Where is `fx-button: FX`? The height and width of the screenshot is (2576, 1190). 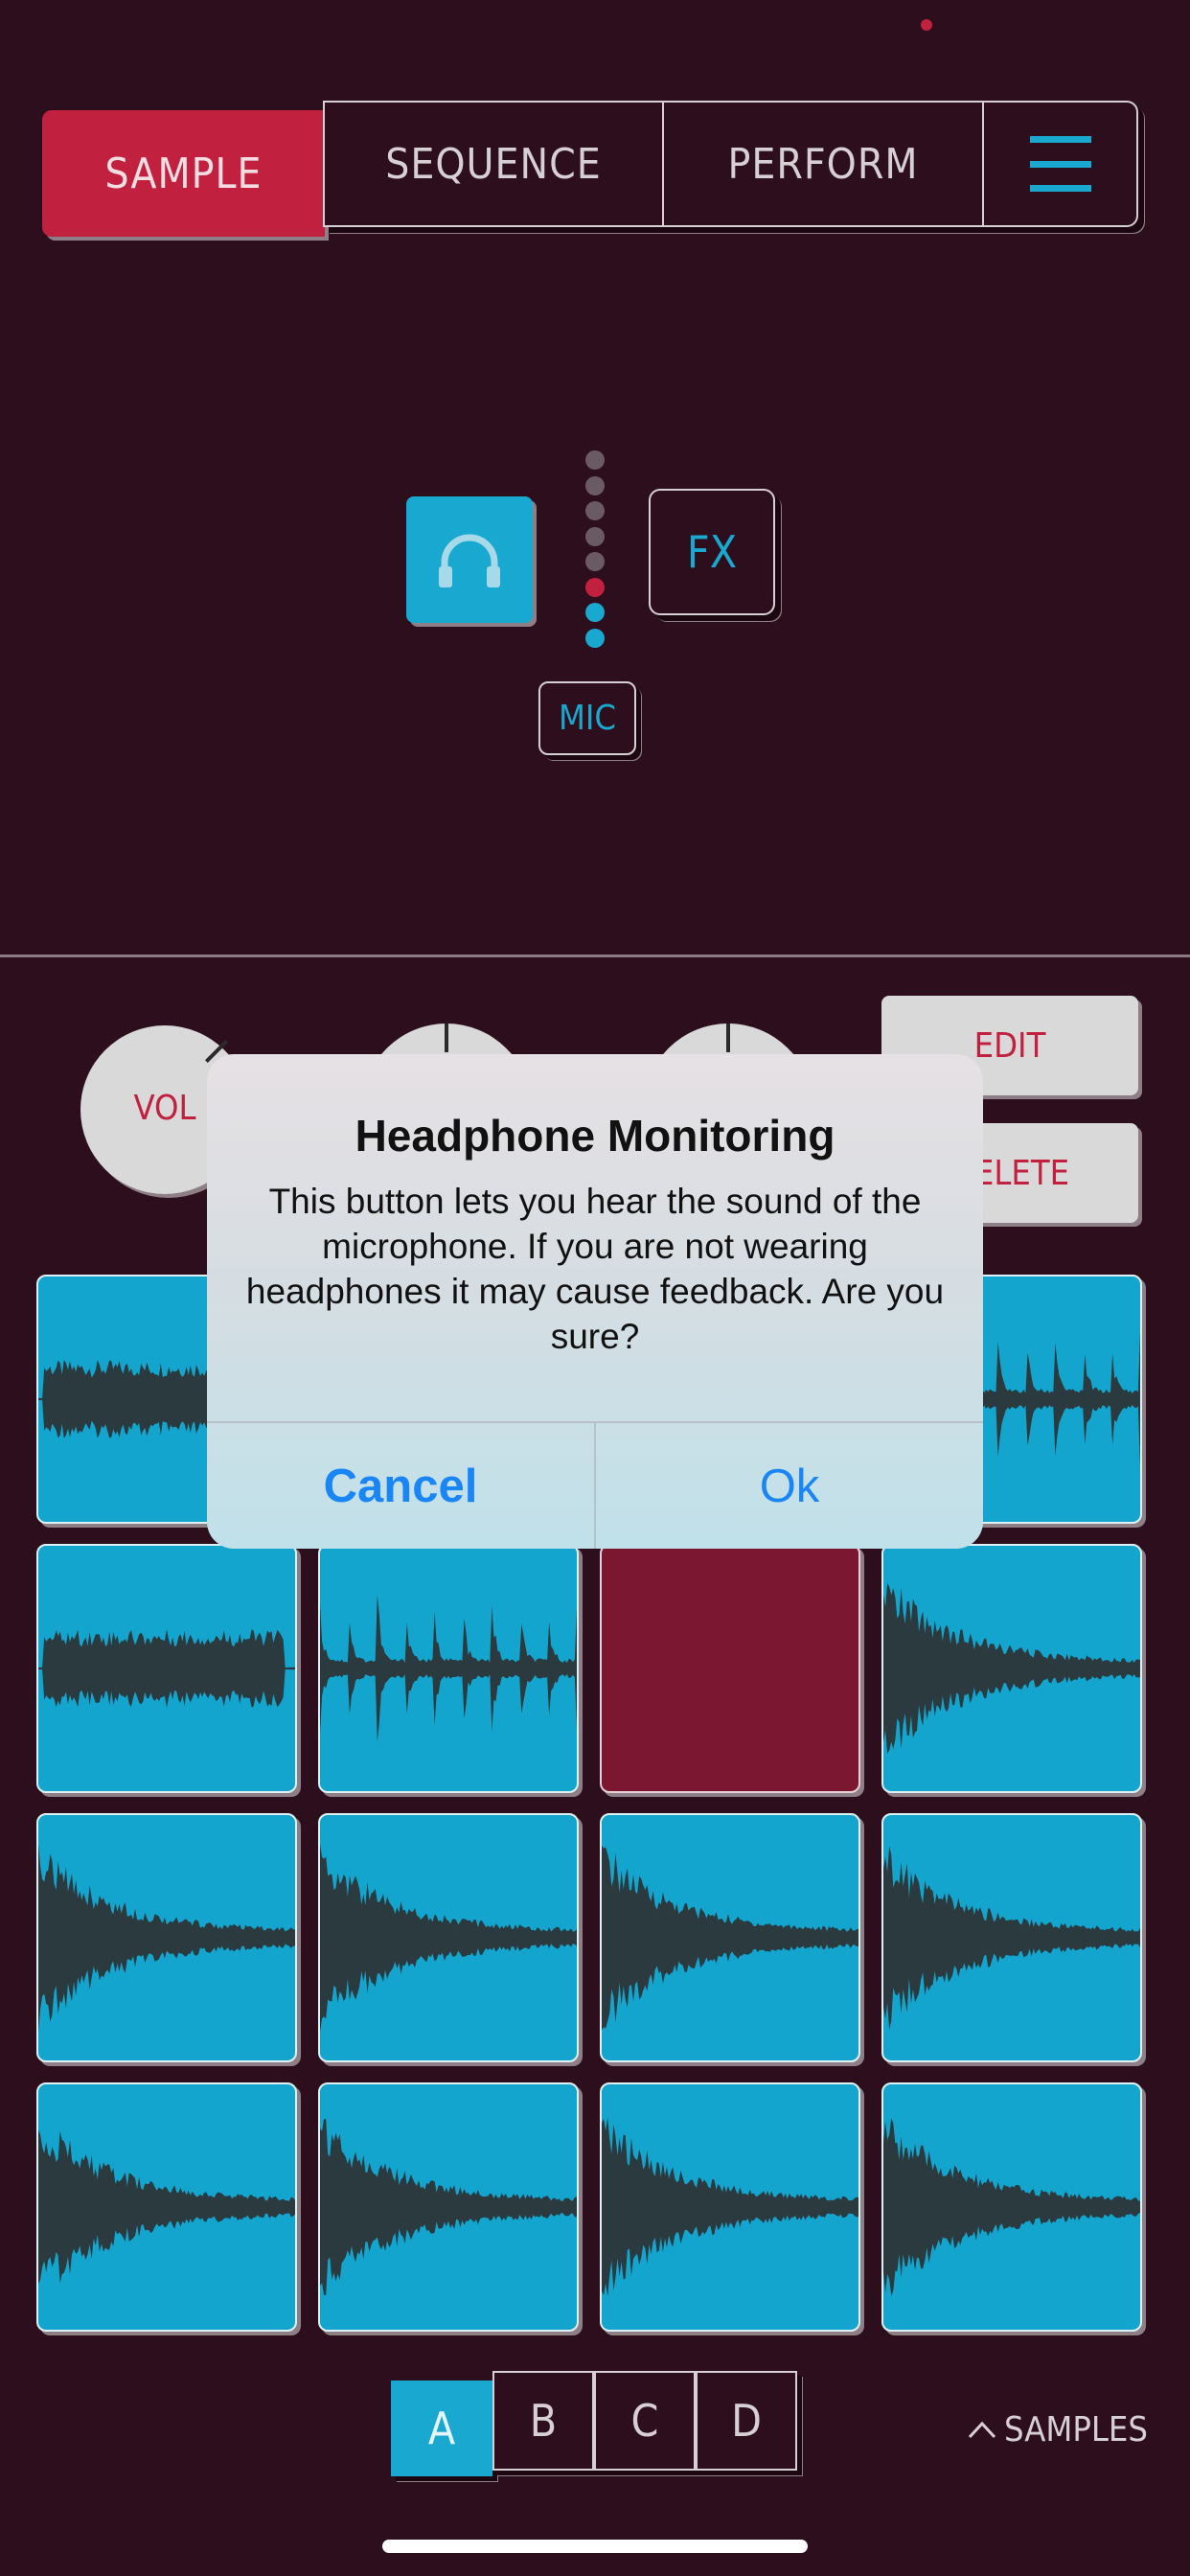
fx-button: FX is located at coordinates (712, 552).